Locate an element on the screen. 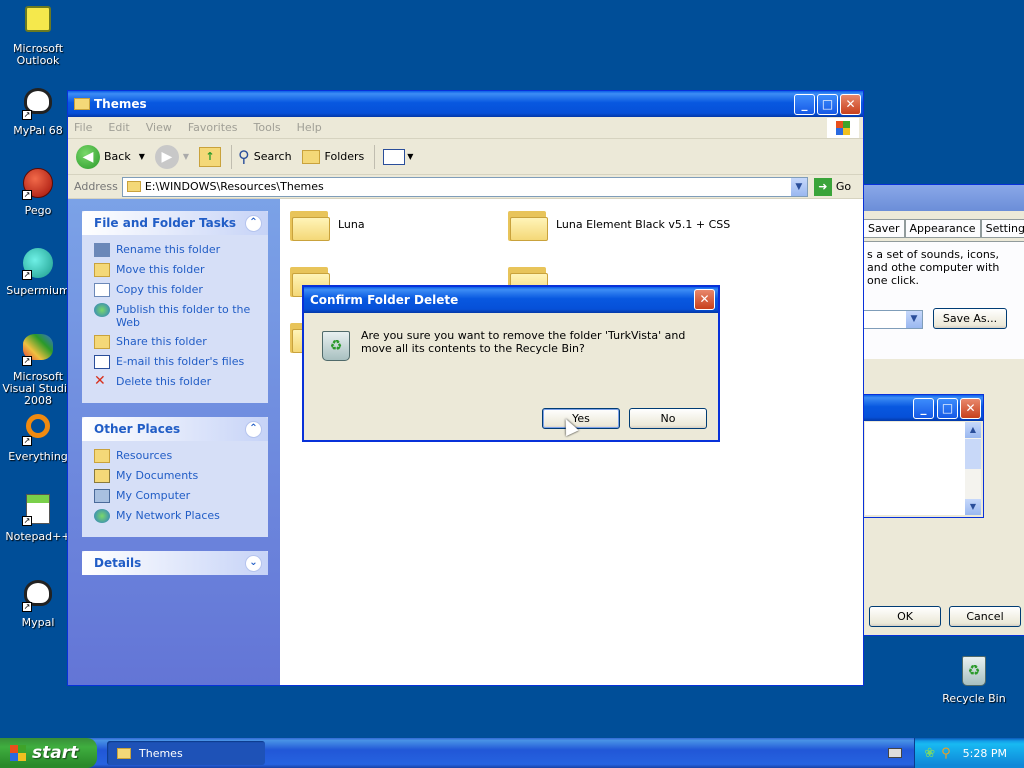  go-button: ➜ Go is located at coordinates (832, 186).